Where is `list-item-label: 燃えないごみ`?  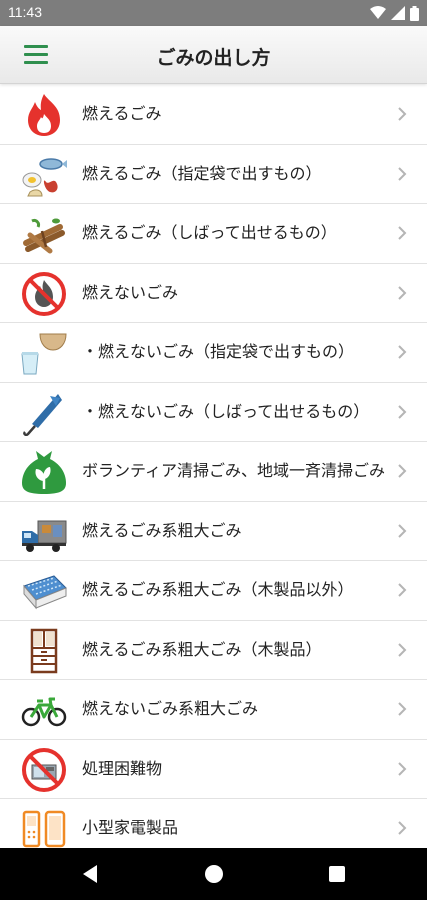
list-item-label: 燃えないごみ is located at coordinates (130, 292).